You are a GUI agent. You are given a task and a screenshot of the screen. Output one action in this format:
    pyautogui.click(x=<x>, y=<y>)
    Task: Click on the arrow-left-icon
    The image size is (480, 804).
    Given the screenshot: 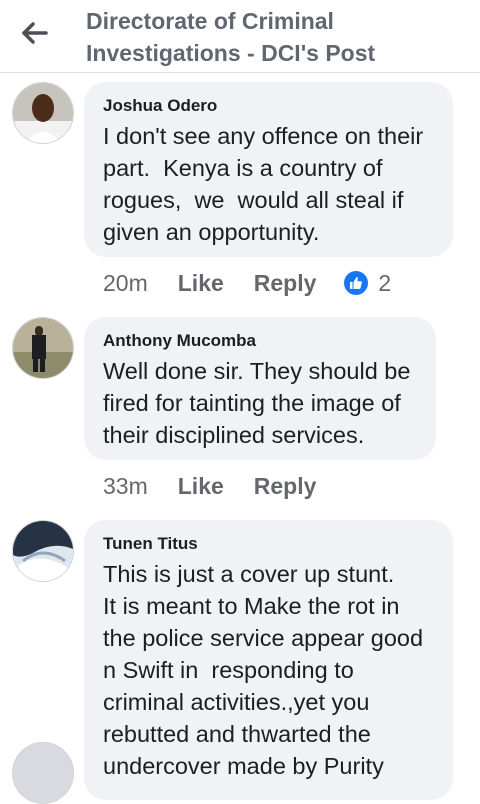 What is the action you would take?
    pyautogui.click(x=35, y=33)
    